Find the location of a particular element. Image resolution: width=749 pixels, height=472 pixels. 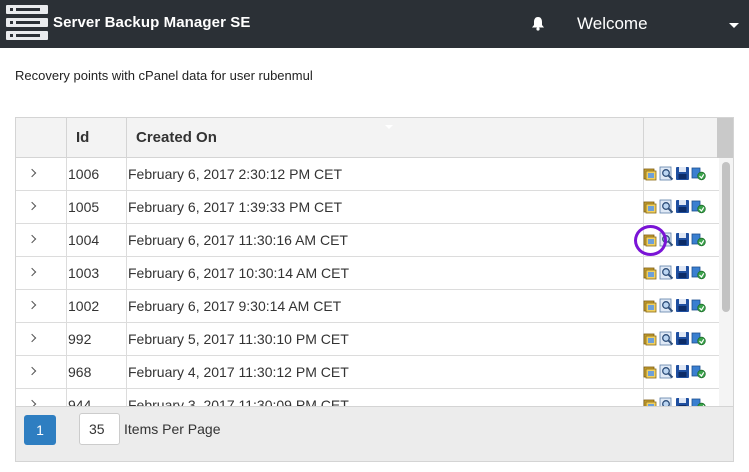

highlight-circle is located at coordinates (650, 240).